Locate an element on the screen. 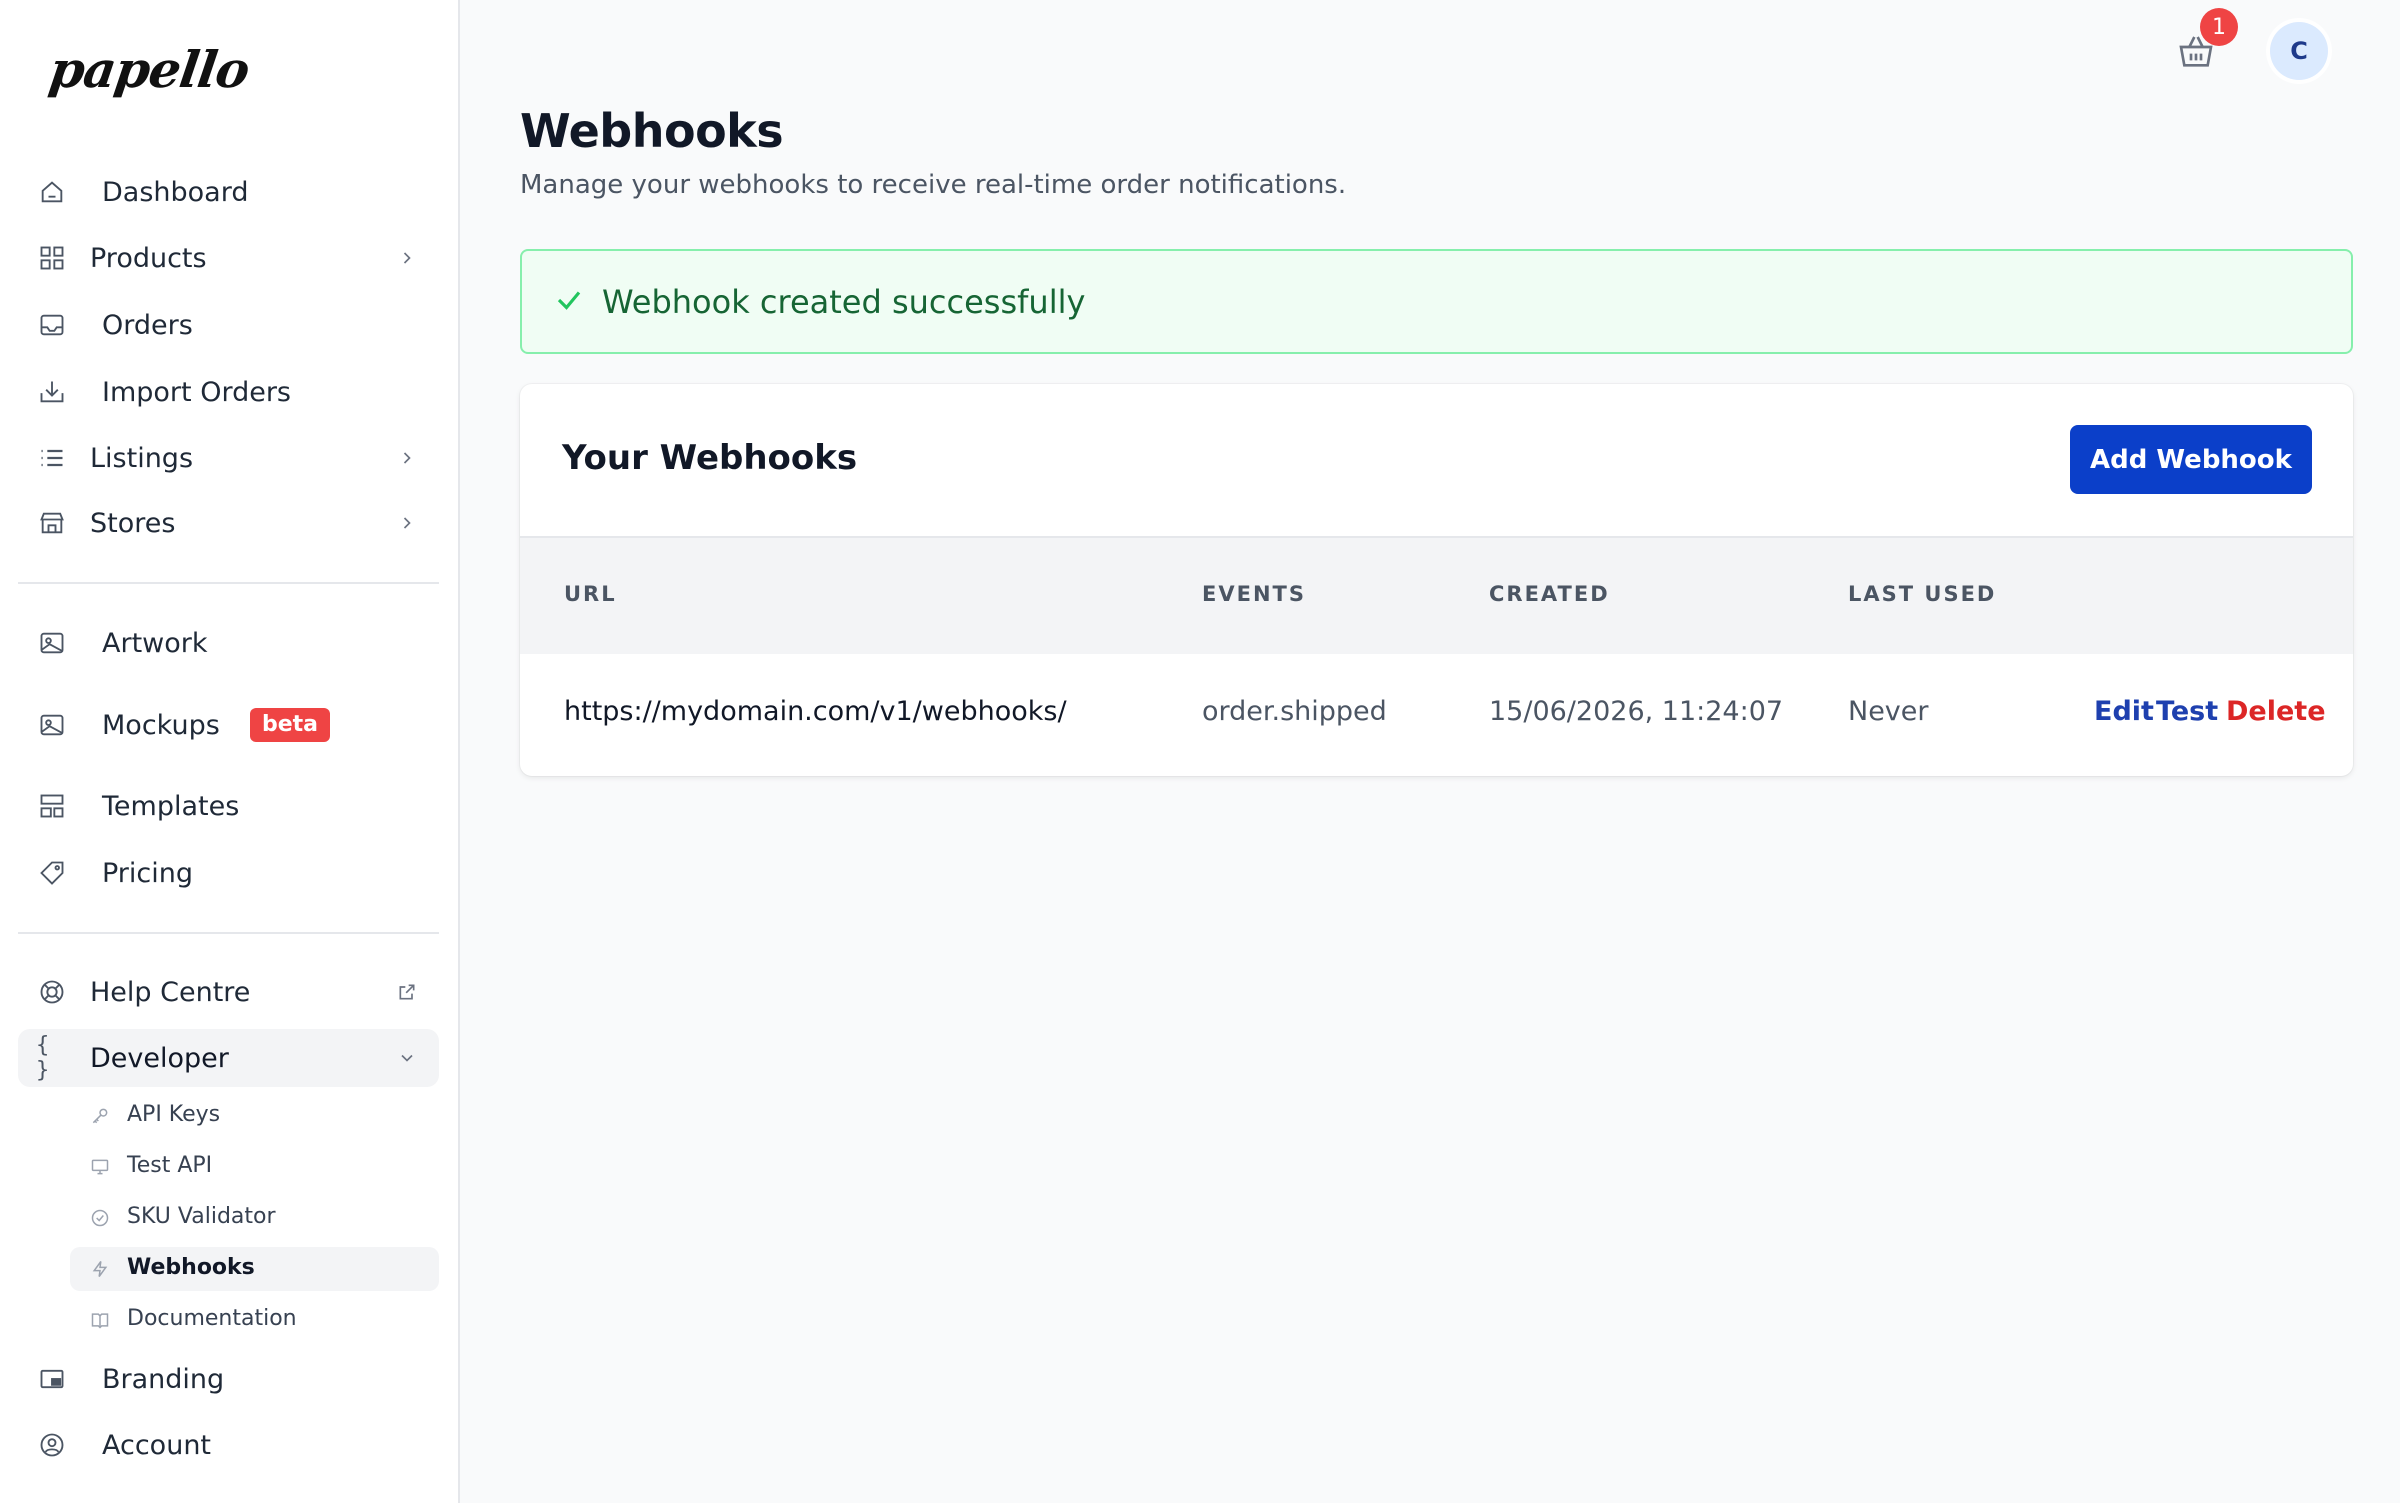 The width and height of the screenshot is (2400, 1503). check-icon is located at coordinates (569, 300).